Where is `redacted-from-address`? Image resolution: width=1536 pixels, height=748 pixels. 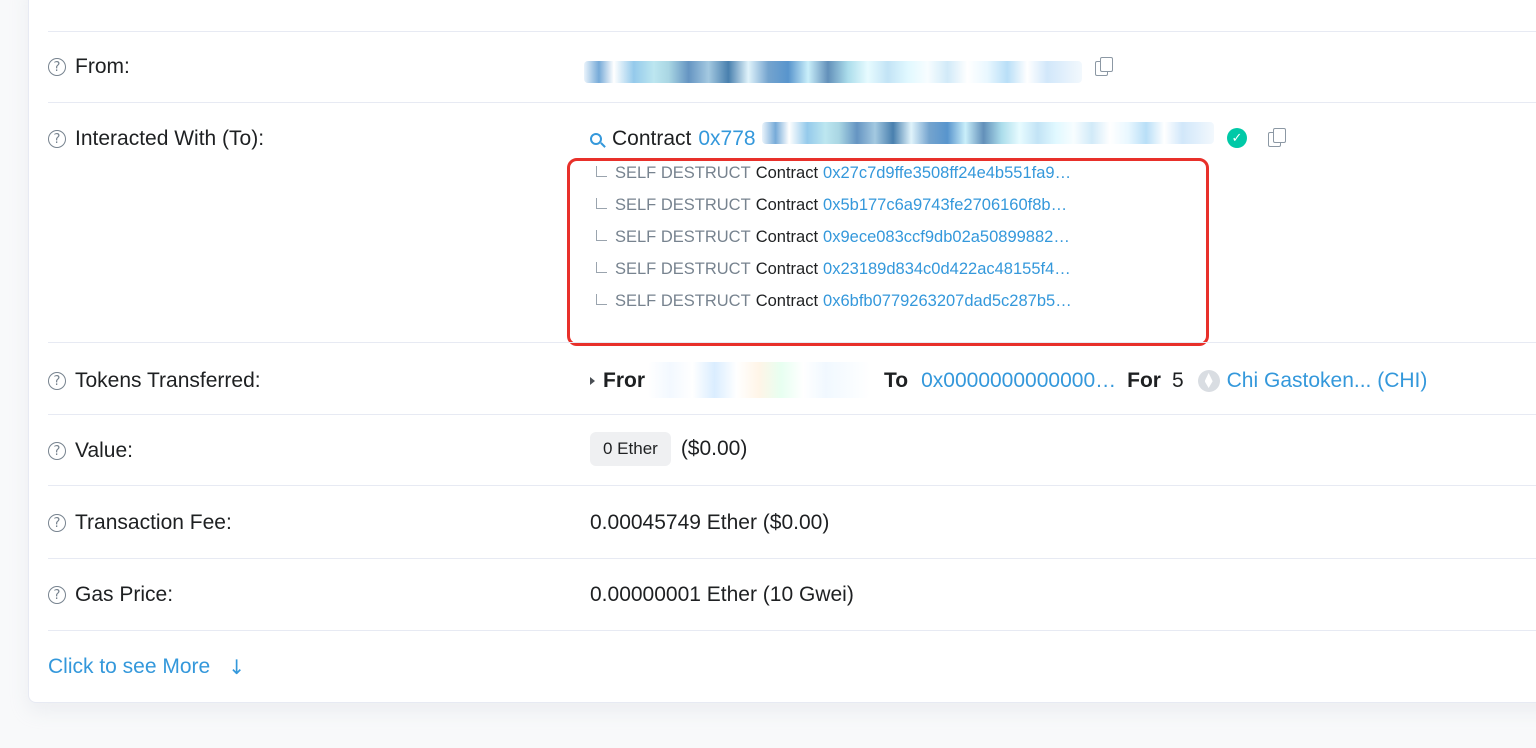 redacted-from-address is located at coordinates (833, 72).